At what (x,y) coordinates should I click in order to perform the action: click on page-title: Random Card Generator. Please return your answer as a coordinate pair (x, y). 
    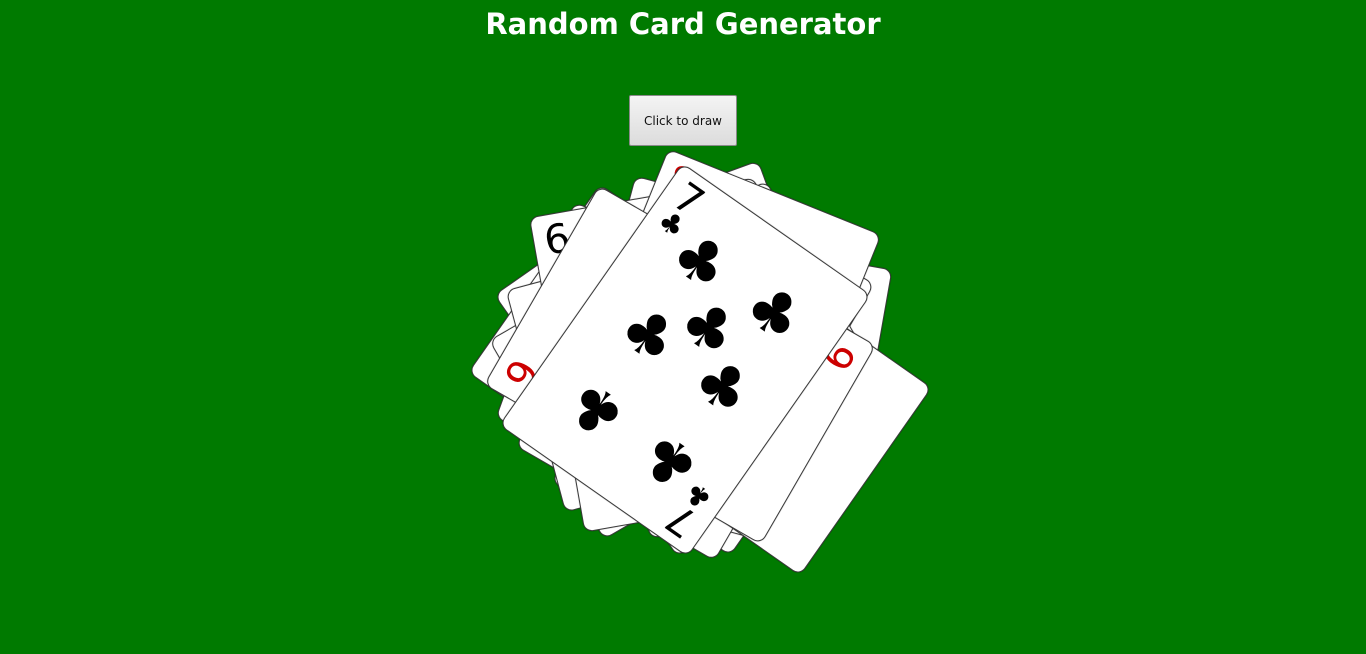
    Looking at the image, I should click on (683, 24).